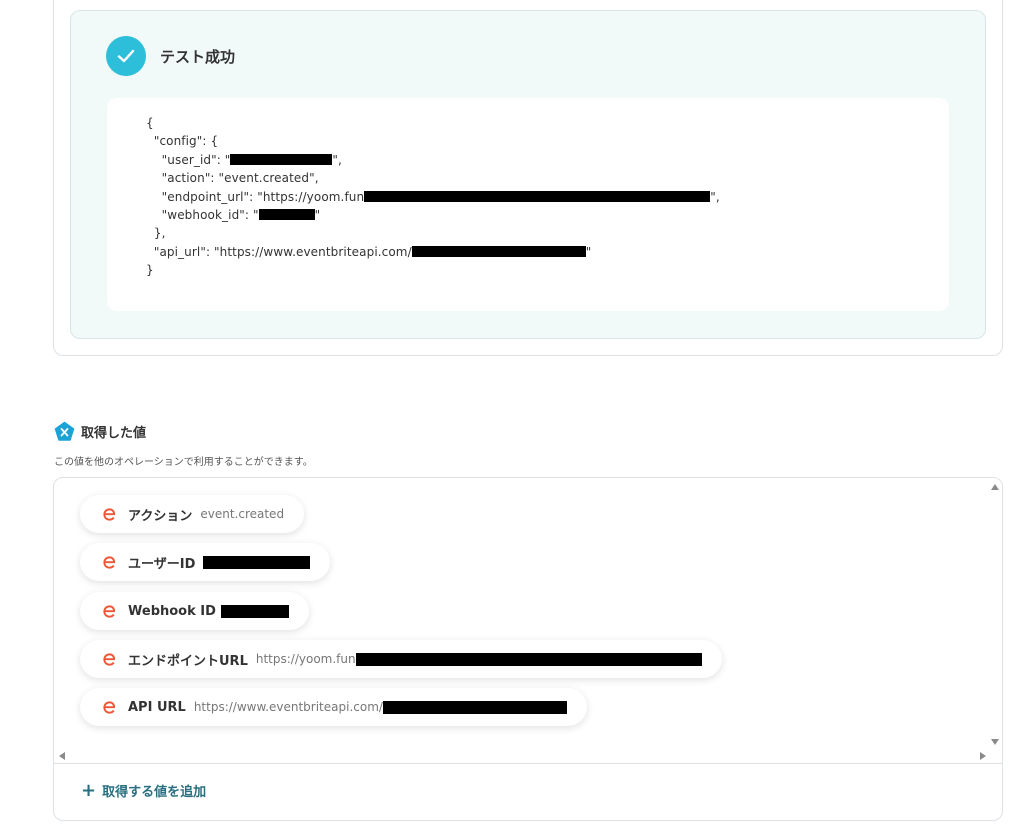 This screenshot has height=827, width=1031. What do you see at coordinates (143, 790) in the screenshot?
I see `add-value-button: + 取得する値を追加` at bounding box center [143, 790].